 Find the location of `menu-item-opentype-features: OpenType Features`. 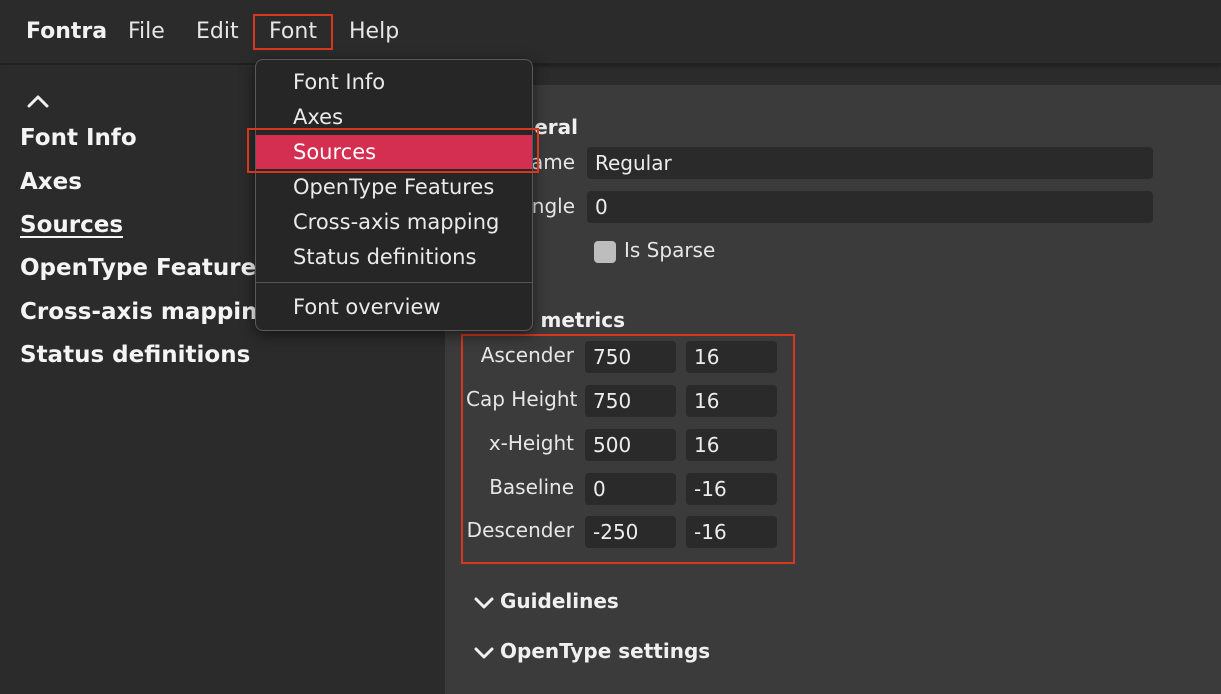

menu-item-opentype-features: OpenType Features is located at coordinates (394, 187).